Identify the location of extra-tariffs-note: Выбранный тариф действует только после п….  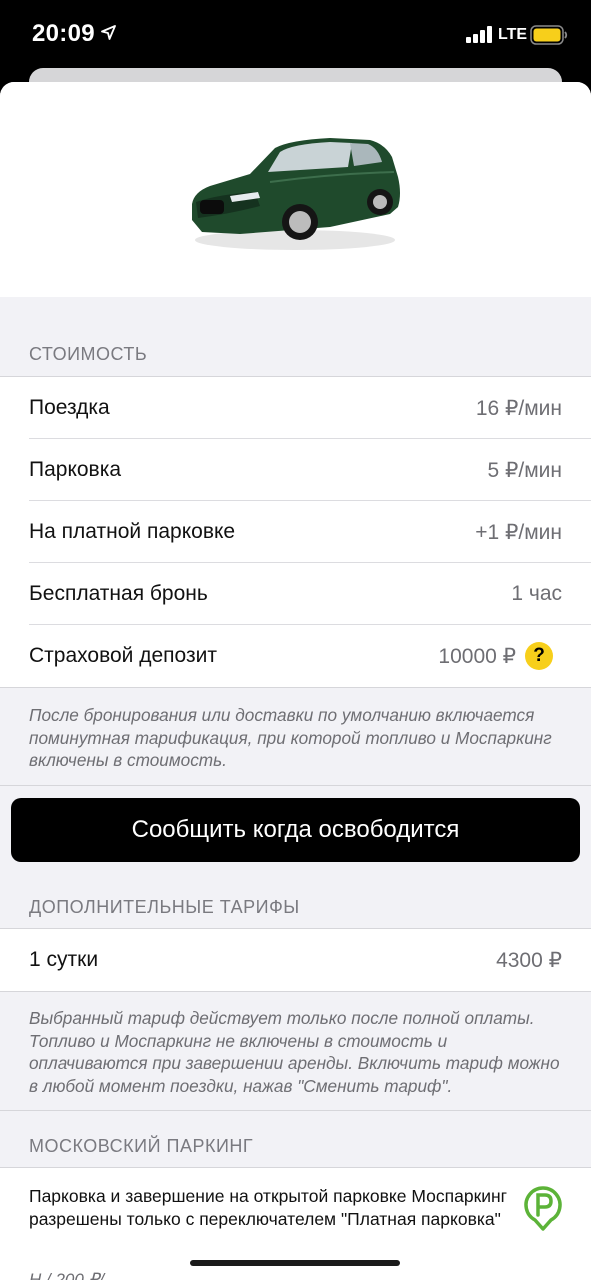
(294, 1052).